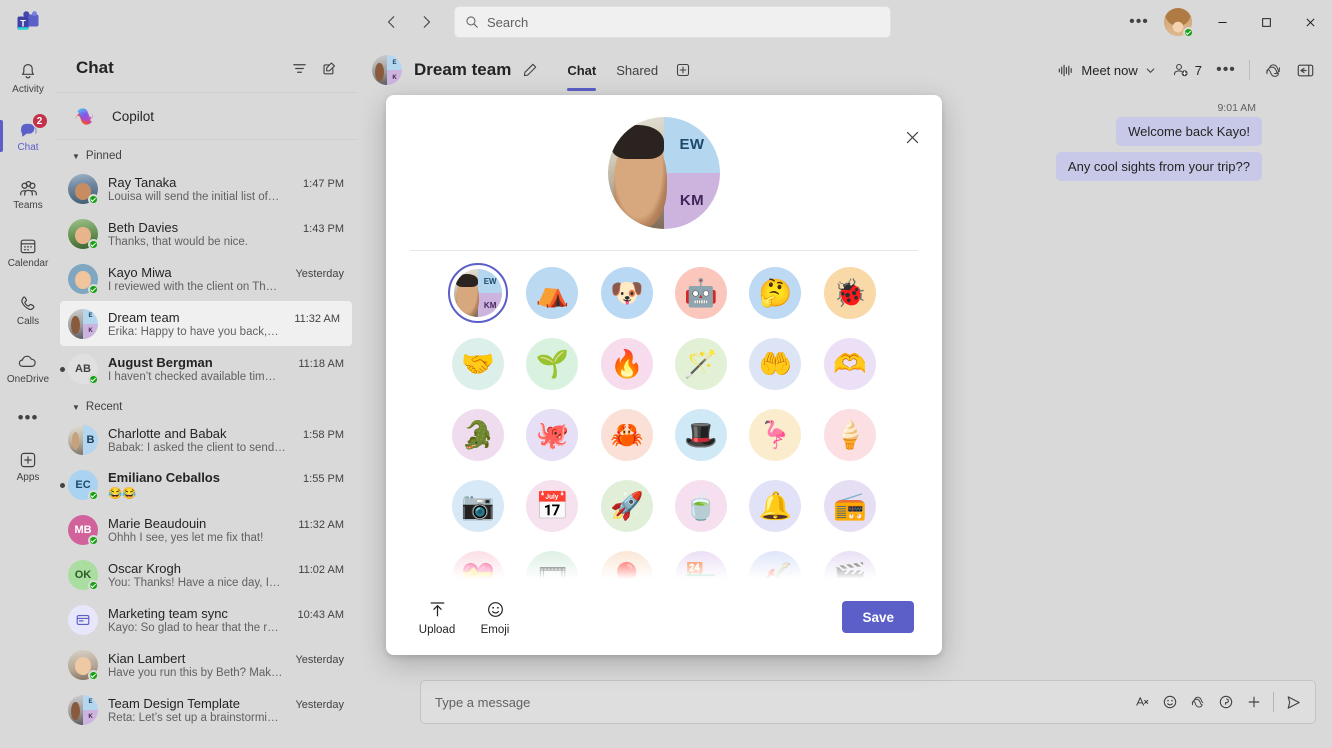  I want to click on emoji-label: Emoji, so click(495, 630).